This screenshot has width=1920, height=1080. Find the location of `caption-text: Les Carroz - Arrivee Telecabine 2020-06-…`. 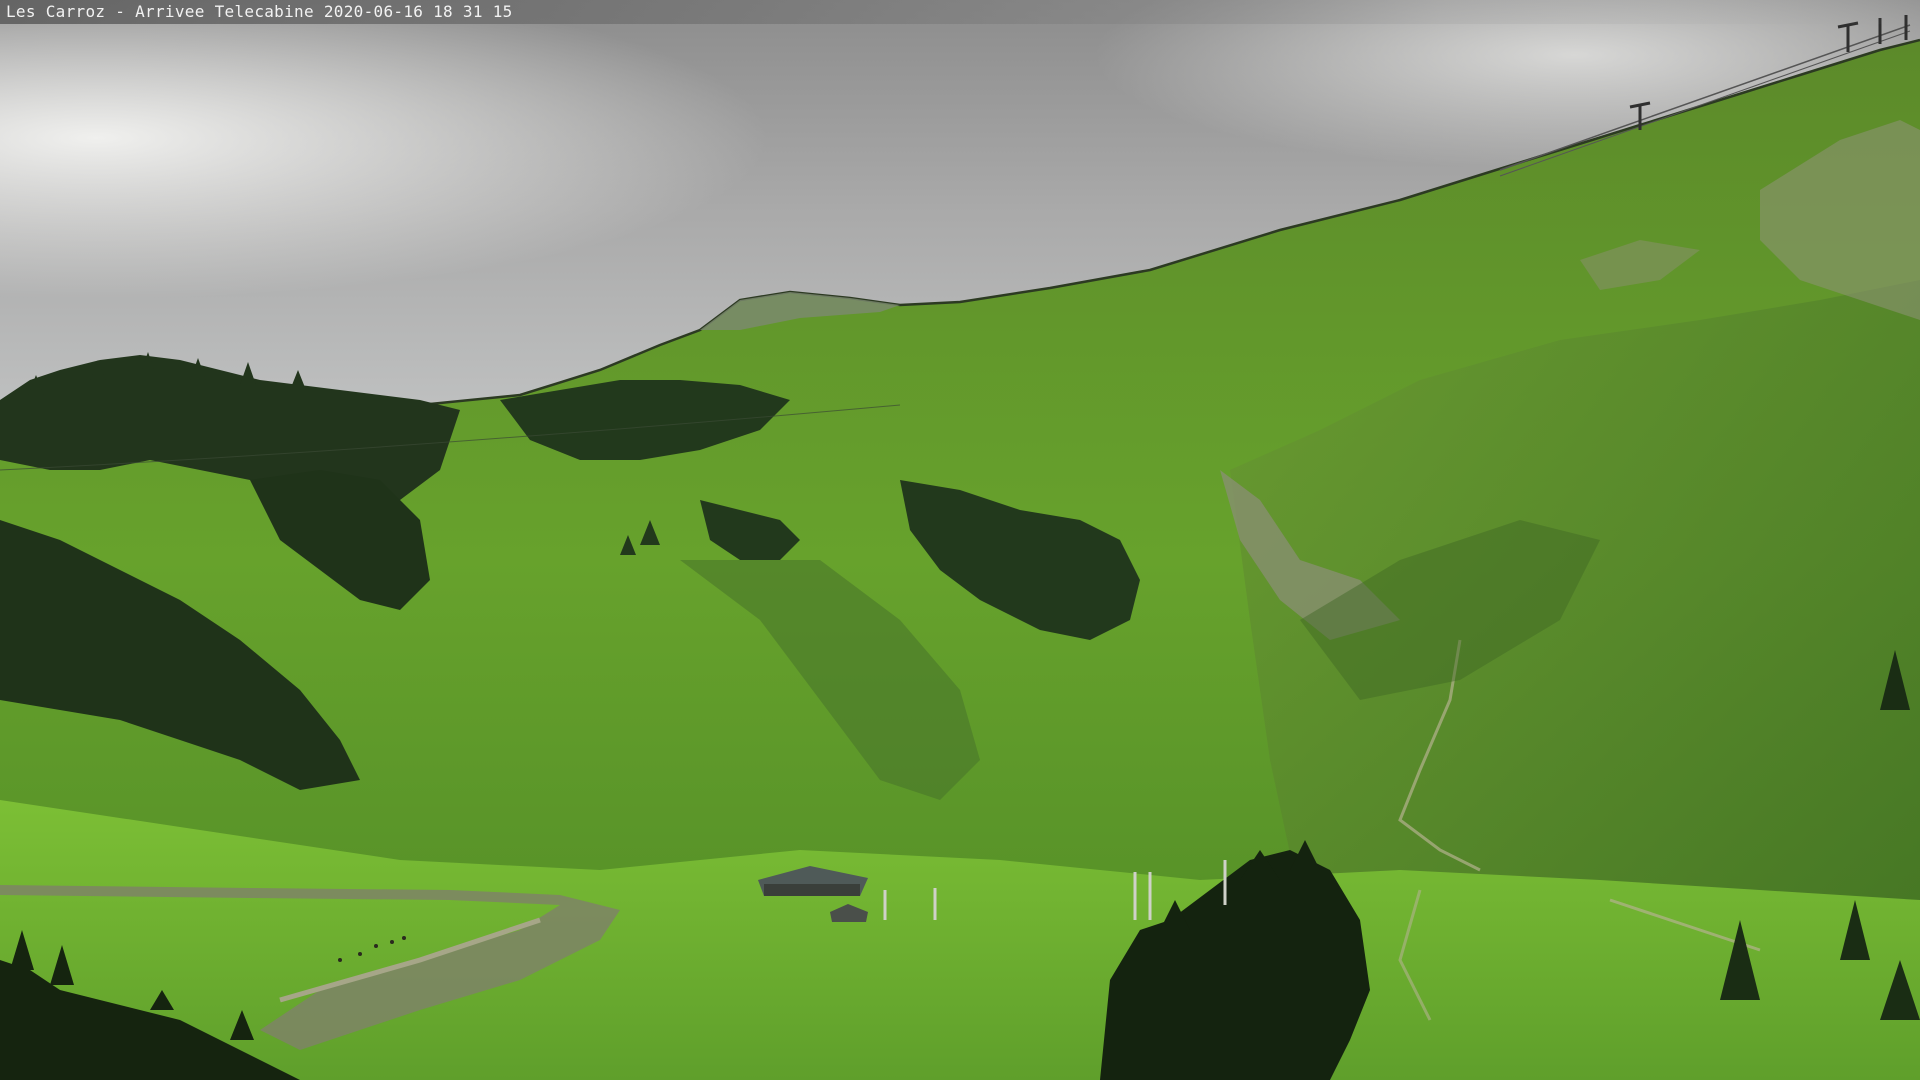

caption-text: Les Carroz - Arrivee Telecabine 2020-06-… is located at coordinates (259, 12).